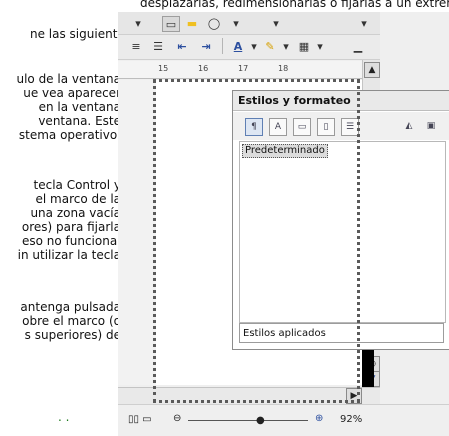  What do you see at coordinates (192, 23) in the screenshot?
I see `highlight-icon: ▬` at bounding box center [192, 23].